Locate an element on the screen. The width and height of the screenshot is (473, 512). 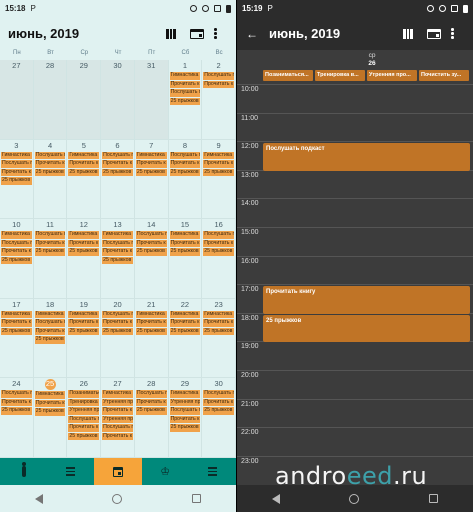
day-cell: 28 Послушать п Прочитать к 25 прыжков is located at coordinates (151, 418).